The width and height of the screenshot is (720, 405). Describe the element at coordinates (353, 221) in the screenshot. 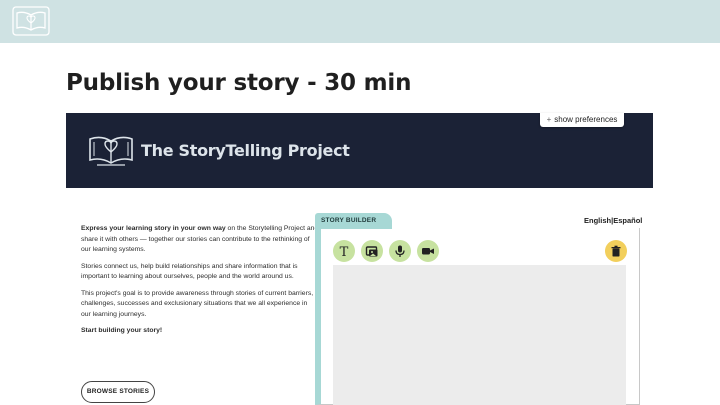

I see `story-builder-tab: STORY BUILDER` at that location.